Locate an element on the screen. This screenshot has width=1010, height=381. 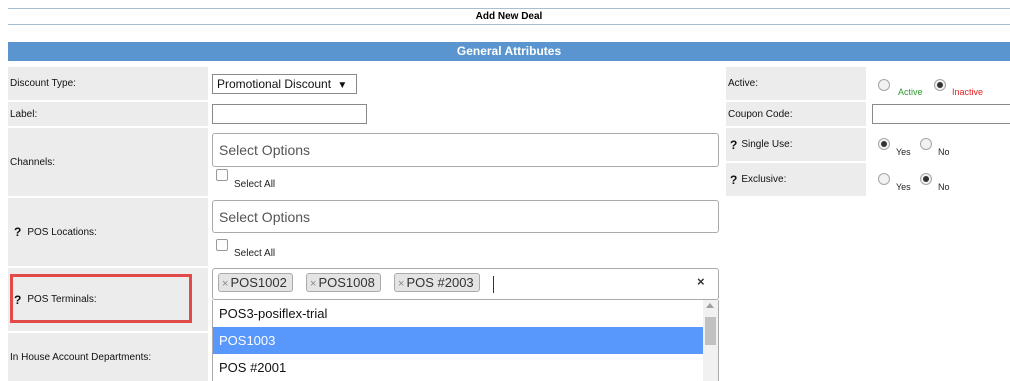
single-use-yes-radio is located at coordinates (884, 144).